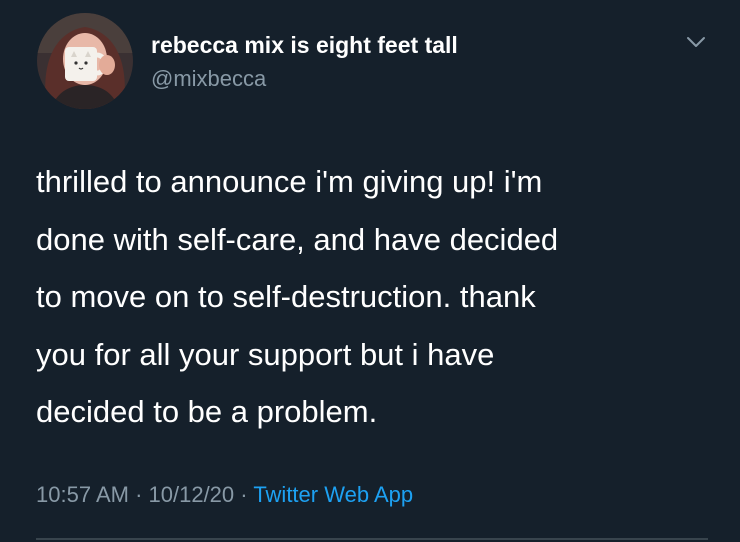 Image resolution: width=740 pixels, height=542 pixels. I want to click on chevron-down-icon, so click(696, 42).